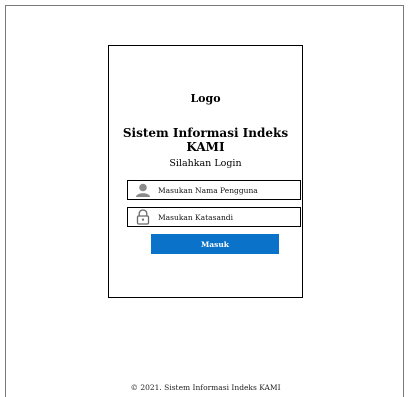 The width and height of the screenshot is (411, 397). Describe the element at coordinates (143, 217) in the screenshot. I see `lock-icon` at that location.